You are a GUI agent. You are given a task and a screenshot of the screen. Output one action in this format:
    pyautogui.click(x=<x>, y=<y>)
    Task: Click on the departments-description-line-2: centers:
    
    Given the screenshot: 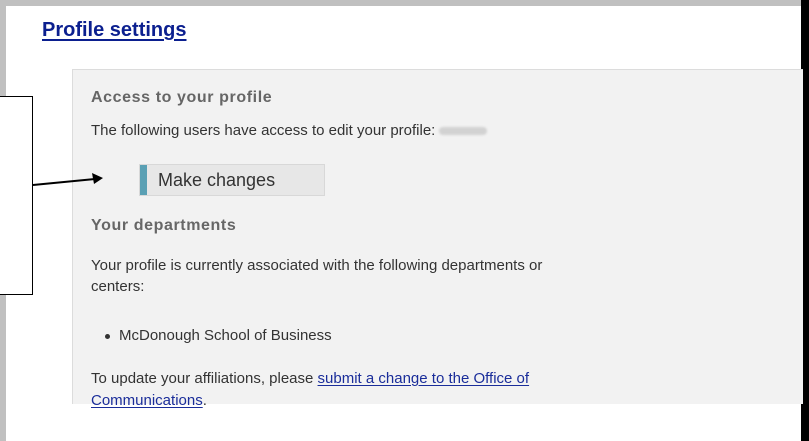 What is the action you would take?
    pyautogui.click(x=118, y=286)
    